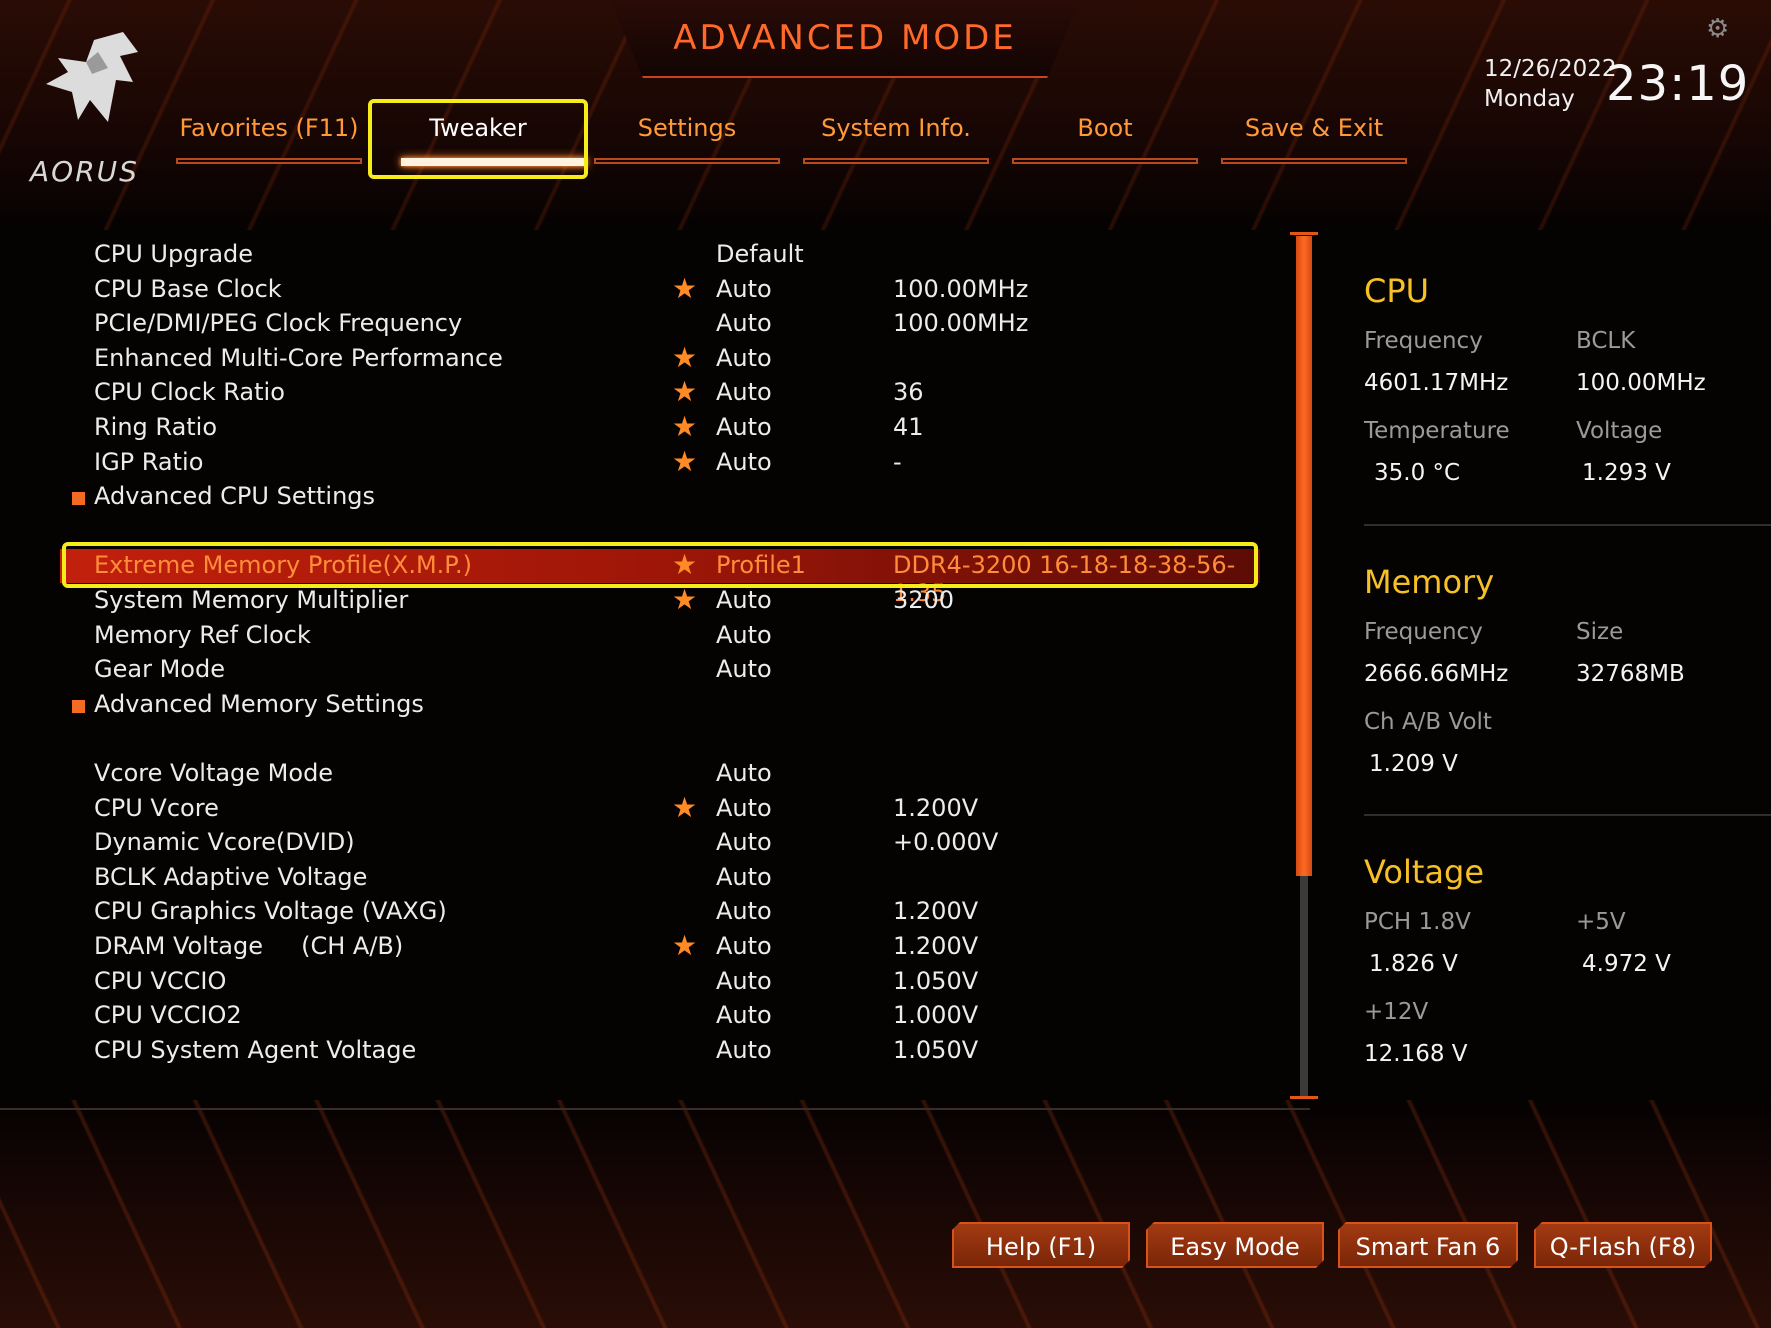 This screenshot has height=1328, width=1771. What do you see at coordinates (298, 357) in the screenshot?
I see `setting-name: Enhanced Multi-Core Performance` at bounding box center [298, 357].